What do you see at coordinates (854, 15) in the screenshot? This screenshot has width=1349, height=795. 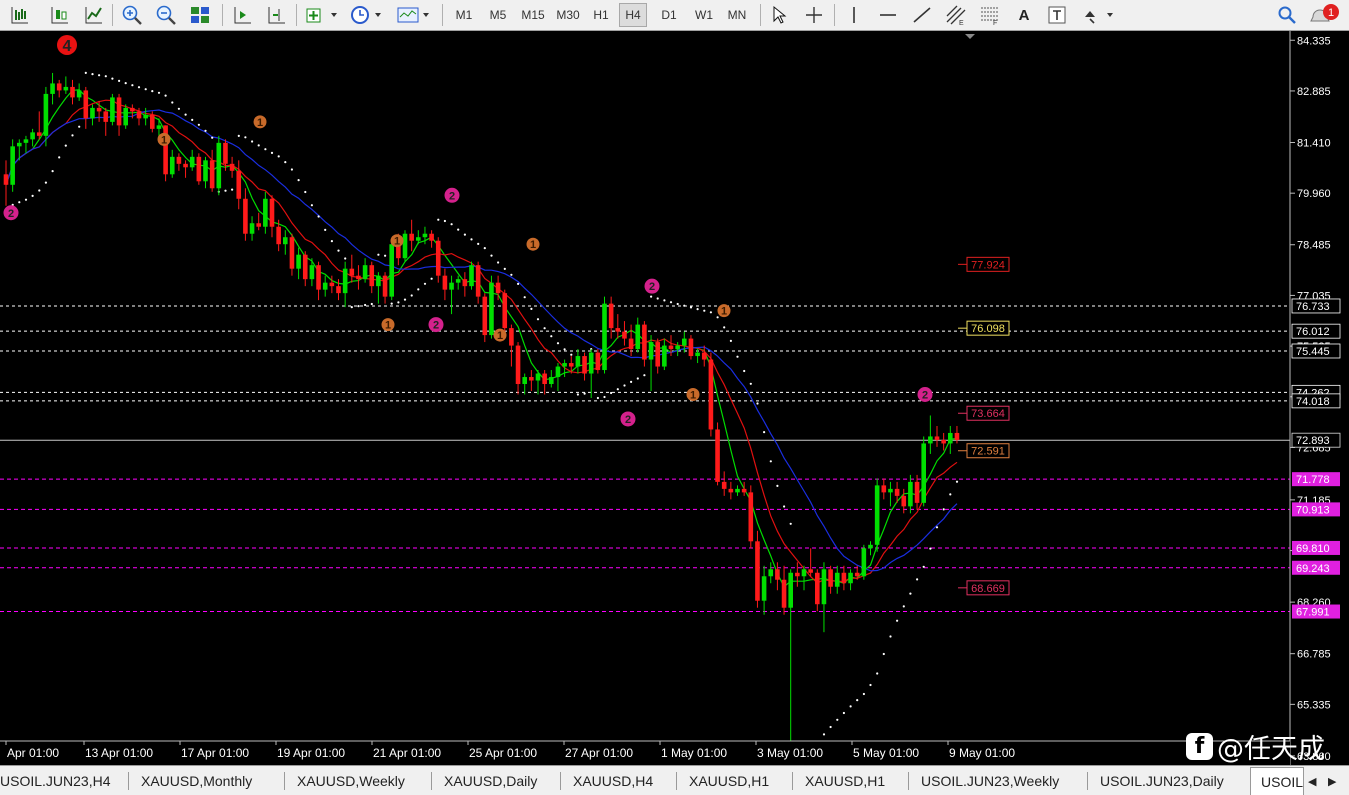 I see `vertical-line-icon` at bounding box center [854, 15].